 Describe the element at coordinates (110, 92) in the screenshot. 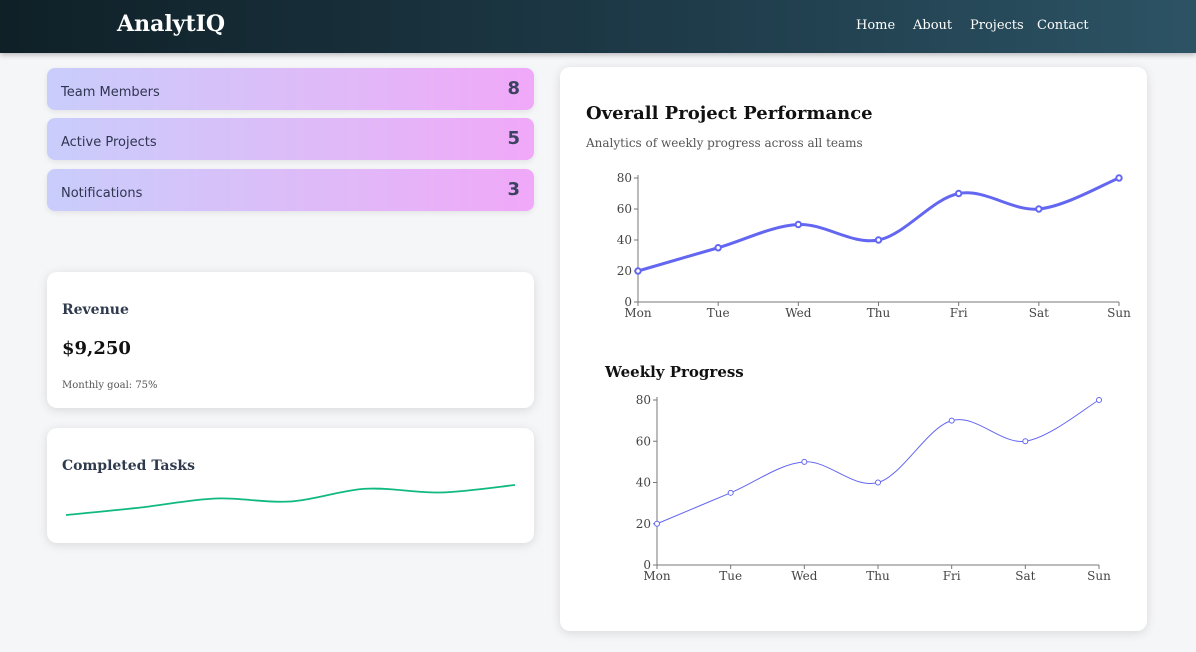

I see `stat-label: Team Members` at that location.